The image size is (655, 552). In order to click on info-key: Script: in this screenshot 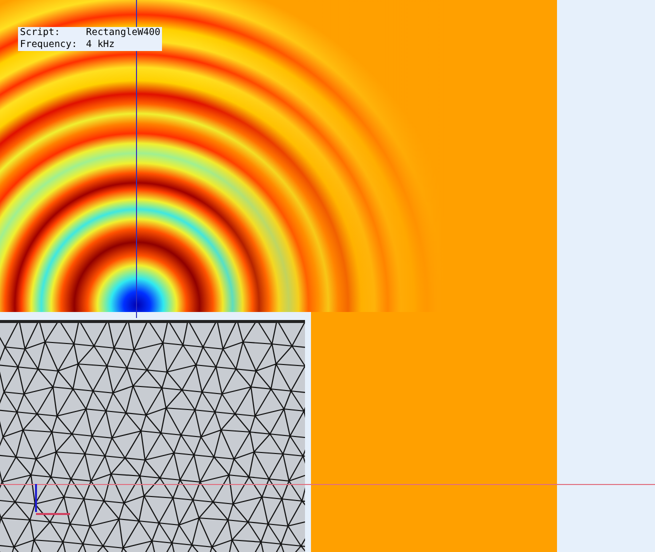, I will do `click(53, 33)`.